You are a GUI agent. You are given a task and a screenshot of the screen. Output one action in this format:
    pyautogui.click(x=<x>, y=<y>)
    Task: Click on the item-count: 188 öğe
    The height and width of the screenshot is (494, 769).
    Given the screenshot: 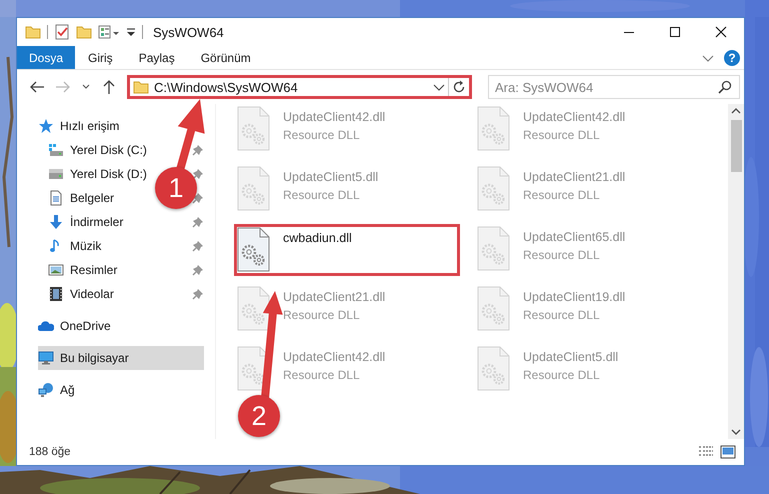 What is the action you would take?
    pyautogui.click(x=50, y=452)
    